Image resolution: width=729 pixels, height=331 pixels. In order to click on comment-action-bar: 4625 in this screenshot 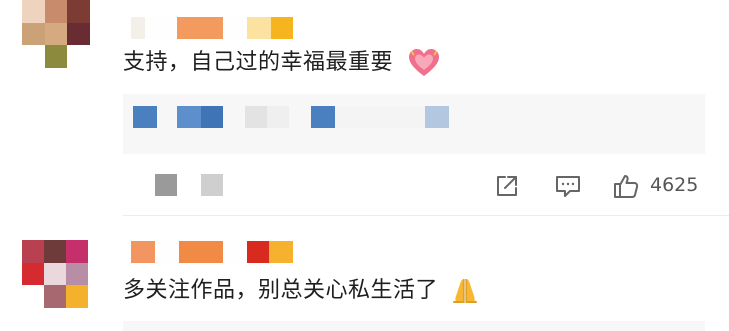, I will do `click(414, 185)`.